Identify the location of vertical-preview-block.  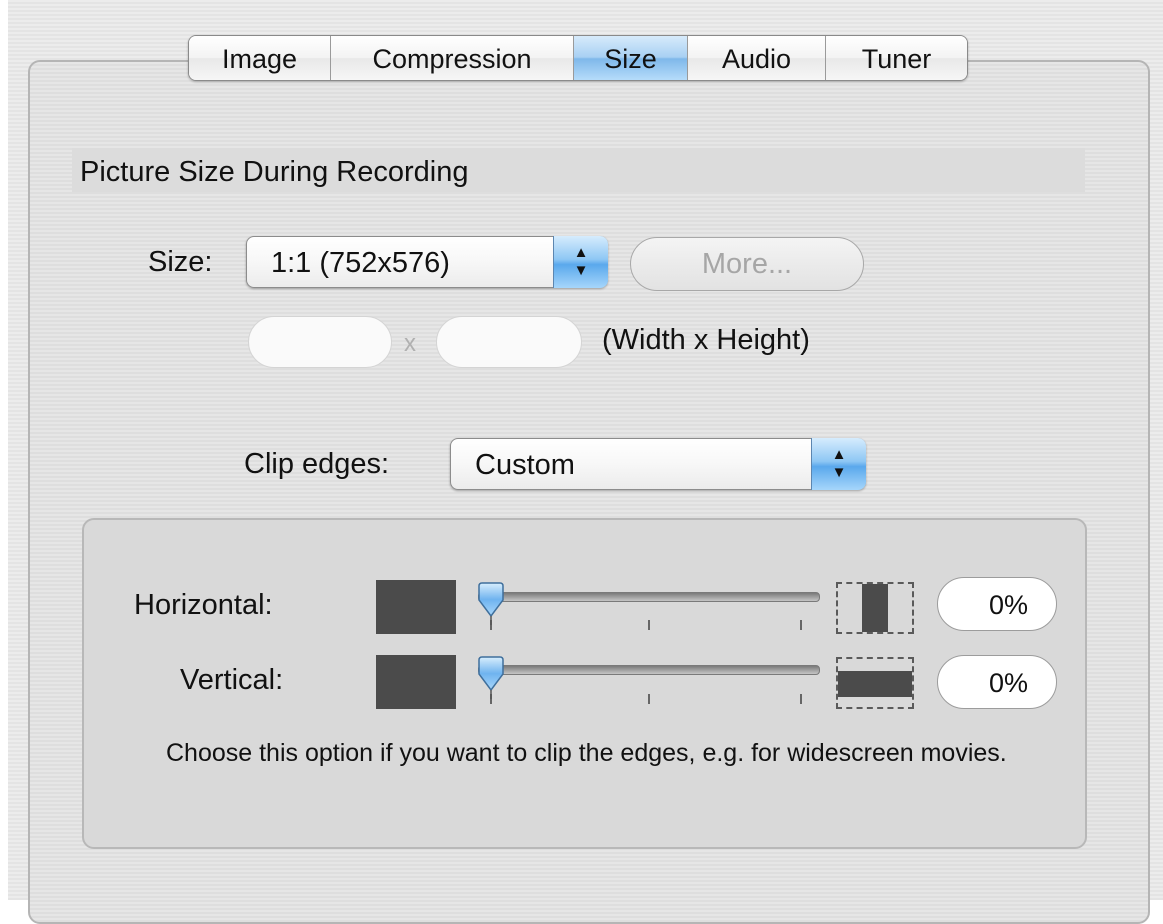
(416, 682).